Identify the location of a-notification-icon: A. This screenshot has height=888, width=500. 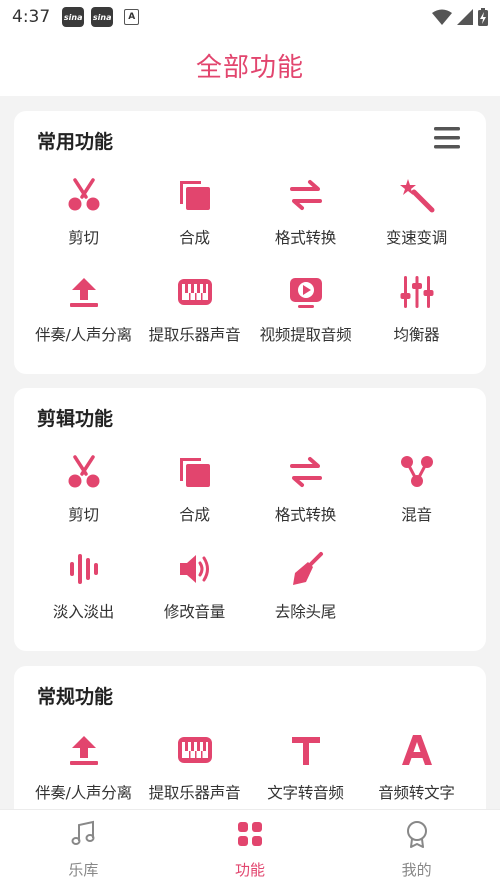
(132, 17).